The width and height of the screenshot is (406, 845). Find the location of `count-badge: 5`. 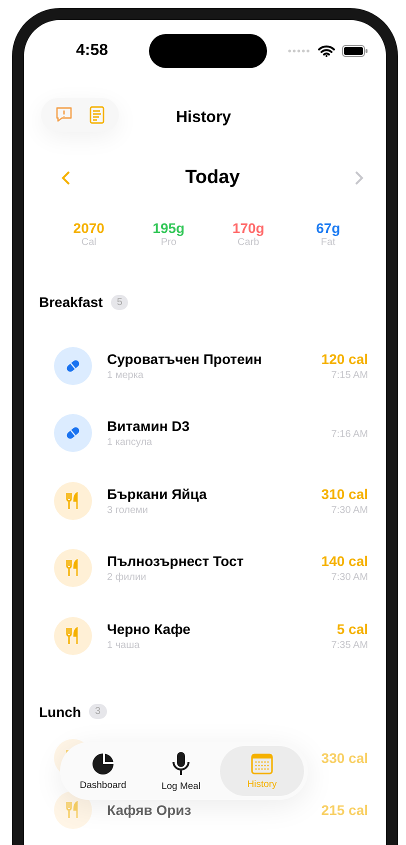

count-badge: 5 is located at coordinates (119, 302).